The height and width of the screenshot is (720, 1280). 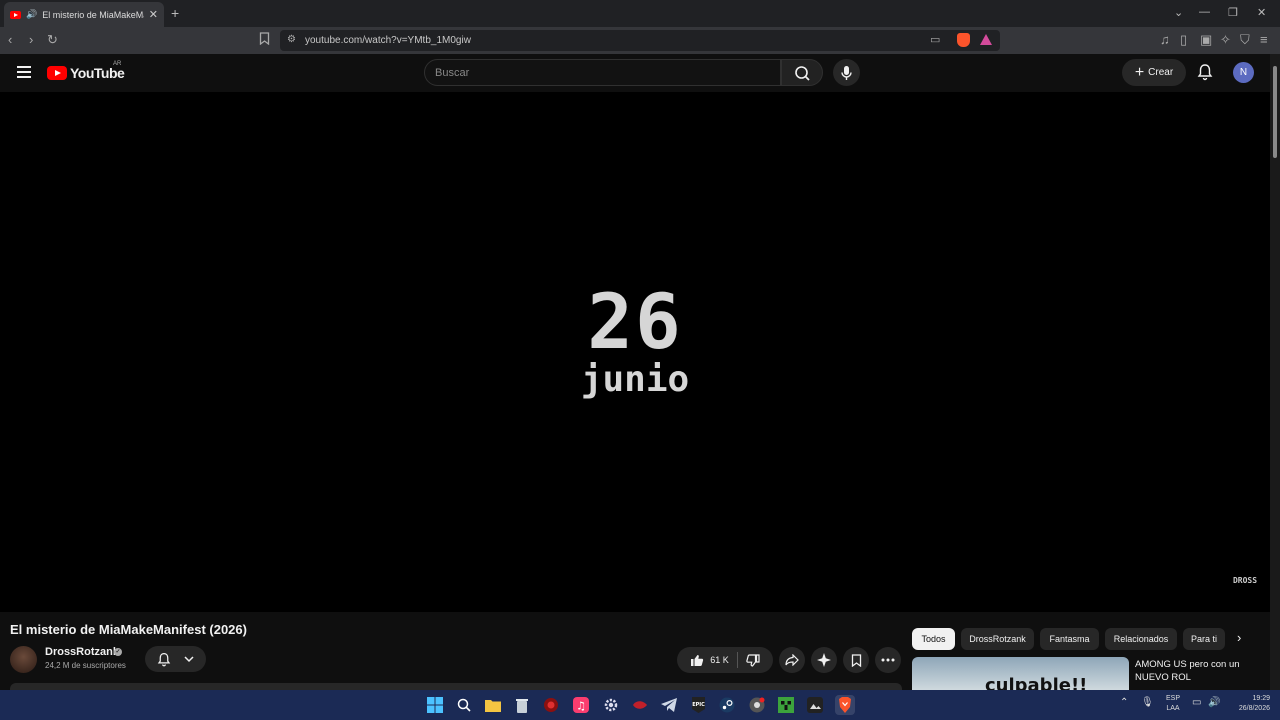 I want to click on volume-icon: 🔊, so click(x=1214, y=703).